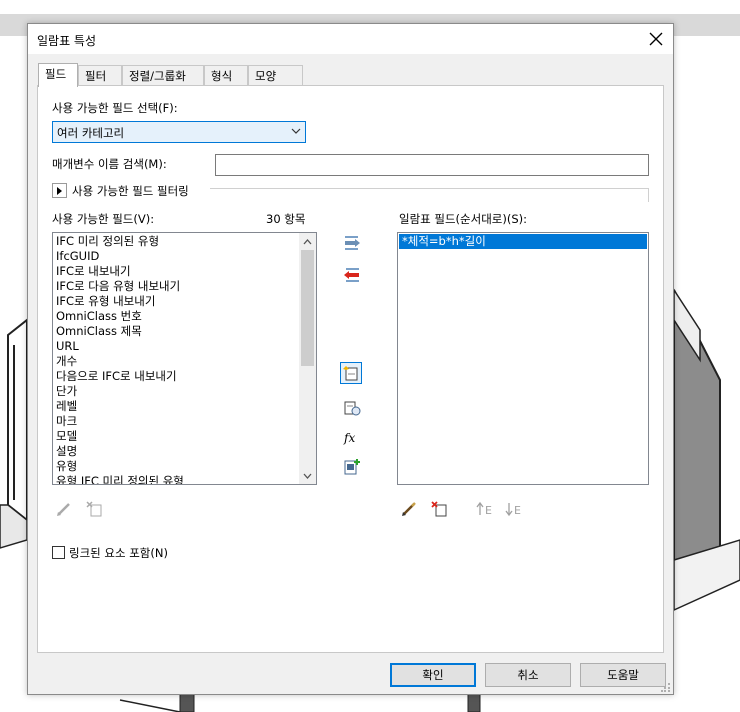 The width and height of the screenshot is (740, 712). Describe the element at coordinates (184, 331) in the screenshot. I see `available-field-item: OmniClass 제목` at that location.